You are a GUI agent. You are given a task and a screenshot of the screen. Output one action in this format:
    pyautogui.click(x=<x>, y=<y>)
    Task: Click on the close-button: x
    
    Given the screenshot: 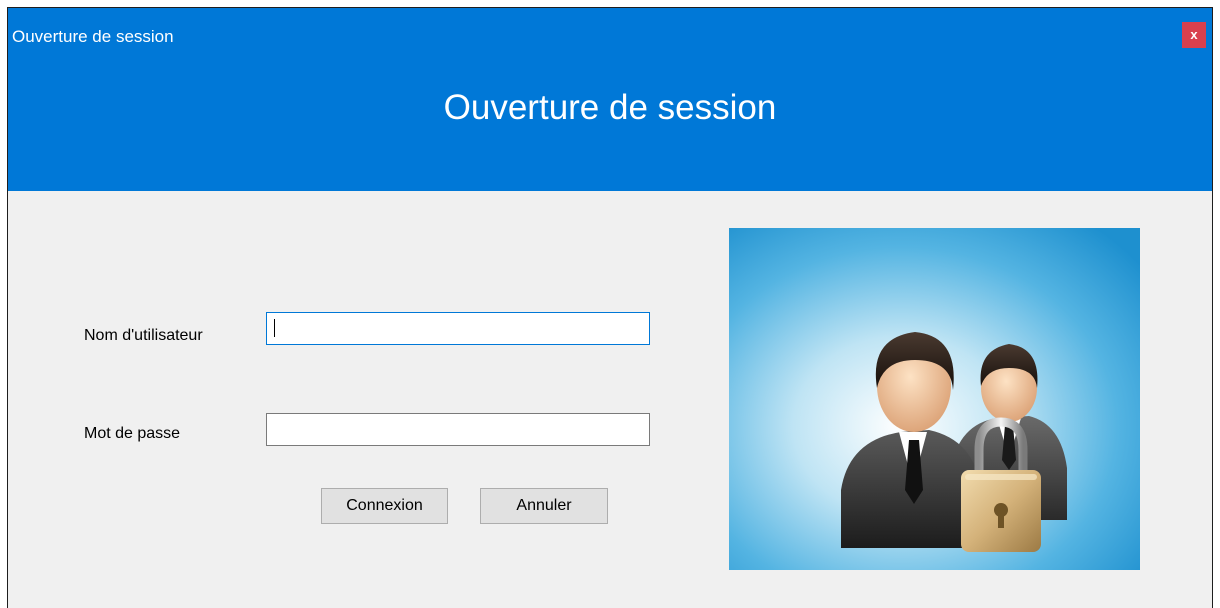 What is the action you would take?
    pyautogui.click(x=1194, y=35)
    